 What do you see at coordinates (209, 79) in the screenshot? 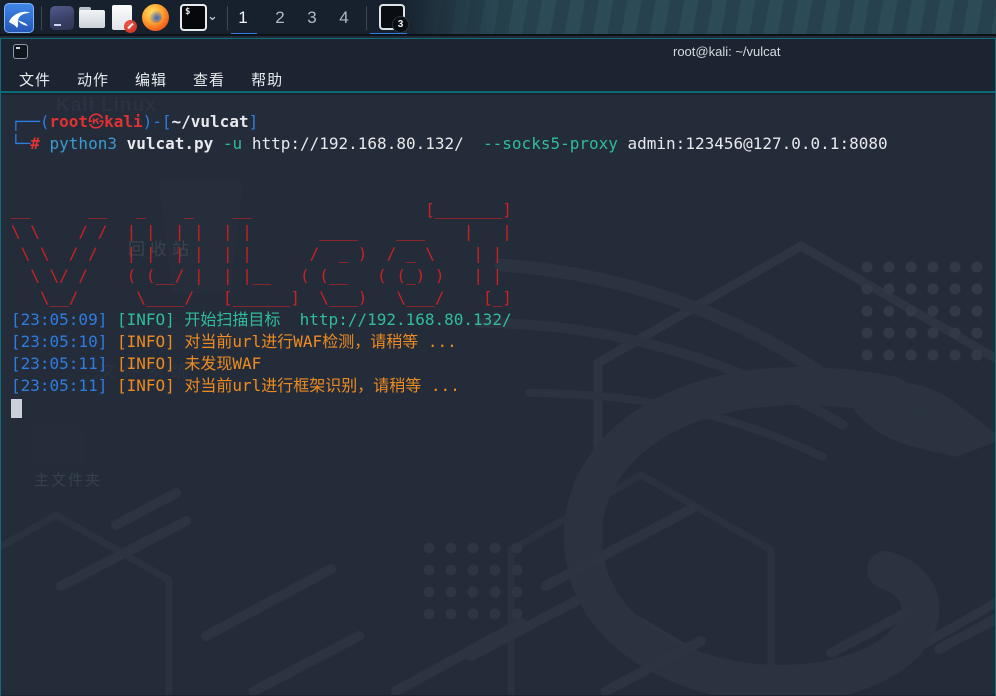
I see `menu-view: 查看` at bounding box center [209, 79].